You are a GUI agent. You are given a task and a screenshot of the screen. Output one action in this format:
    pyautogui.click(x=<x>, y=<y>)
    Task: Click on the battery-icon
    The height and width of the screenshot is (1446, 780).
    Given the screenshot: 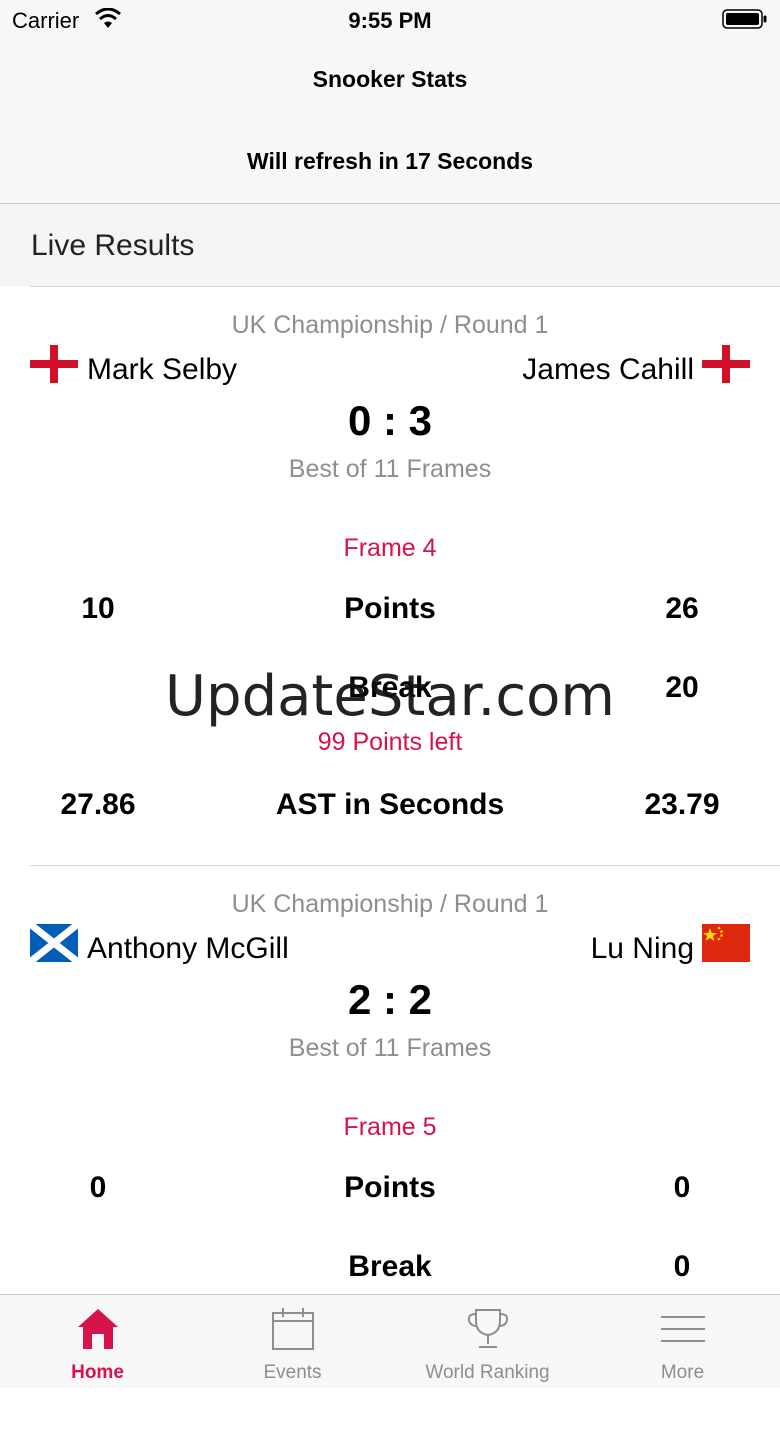 What is the action you would take?
    pyautogui.click(x=744, y=19)
    